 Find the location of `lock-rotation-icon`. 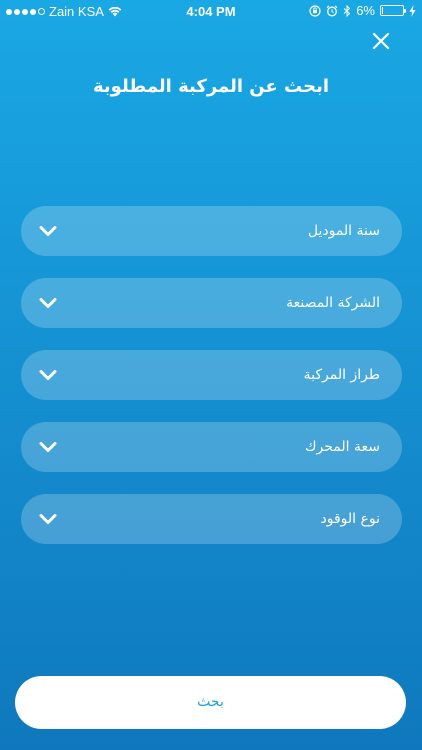

lock-rotation-icon is located at coordinates (315, 10).